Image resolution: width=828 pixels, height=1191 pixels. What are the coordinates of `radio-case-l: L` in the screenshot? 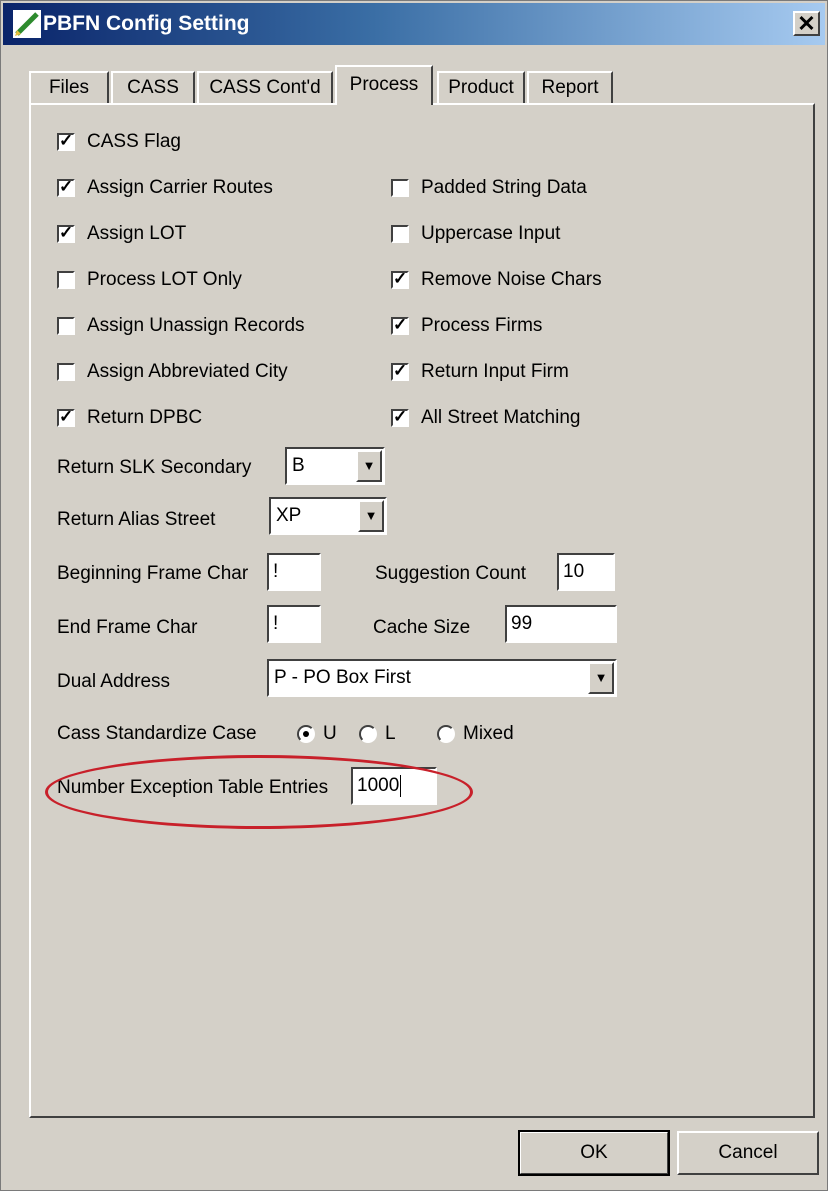 It's located at (377, 734).